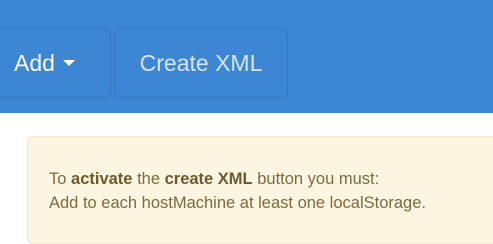  I want to click on add-button-label: Add, so click(34, 62).